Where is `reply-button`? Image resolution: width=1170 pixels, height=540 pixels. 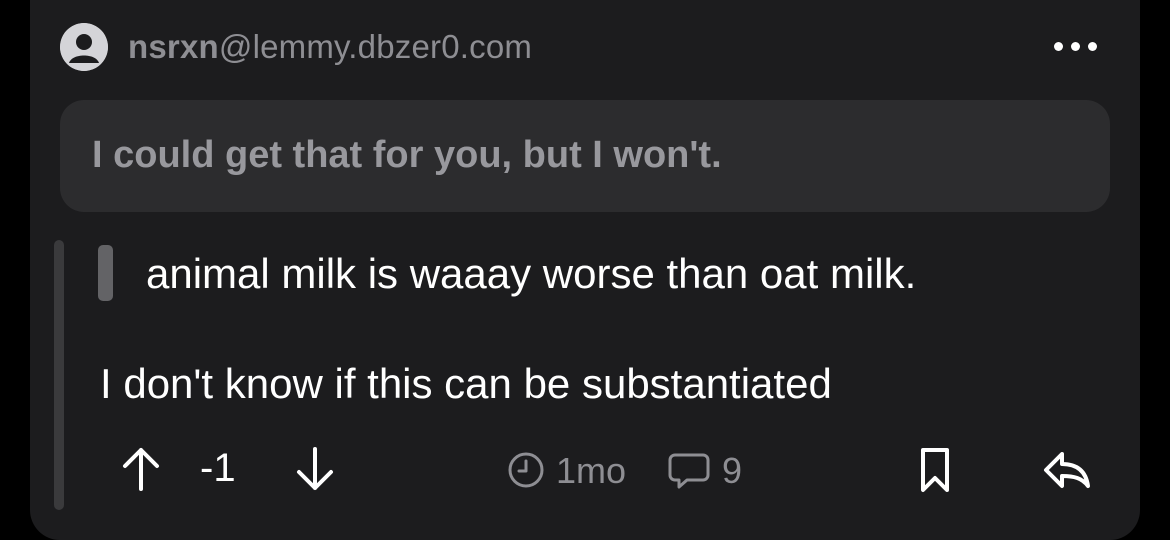
reply-button is located at coordinates (1067, 470).